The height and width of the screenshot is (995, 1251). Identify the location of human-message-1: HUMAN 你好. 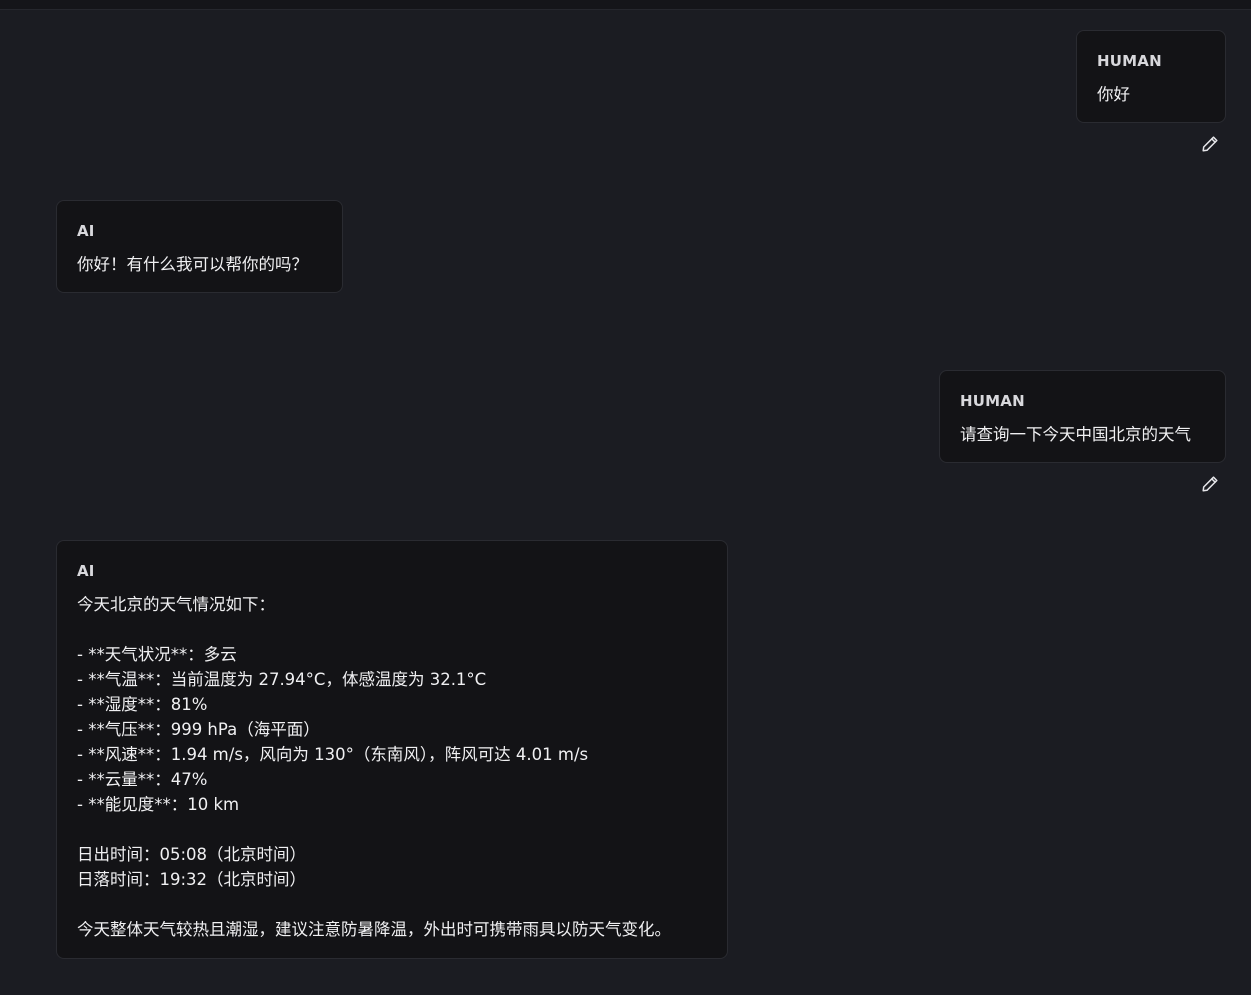
(1151, 76).